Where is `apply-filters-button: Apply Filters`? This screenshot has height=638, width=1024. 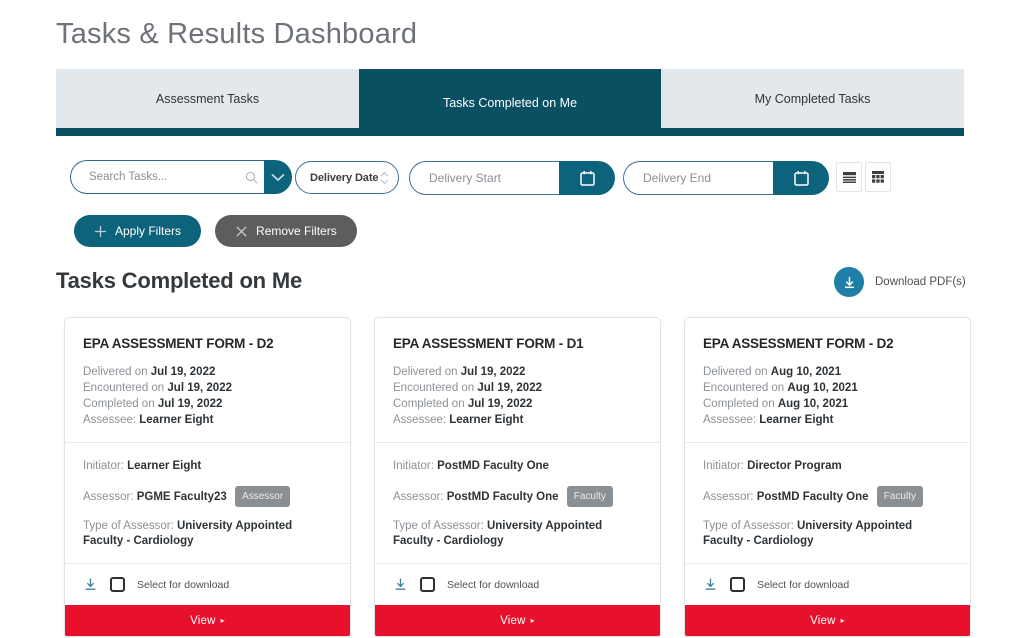 apply-filters-button: Apply Filters is located at coordinates (138, 231).